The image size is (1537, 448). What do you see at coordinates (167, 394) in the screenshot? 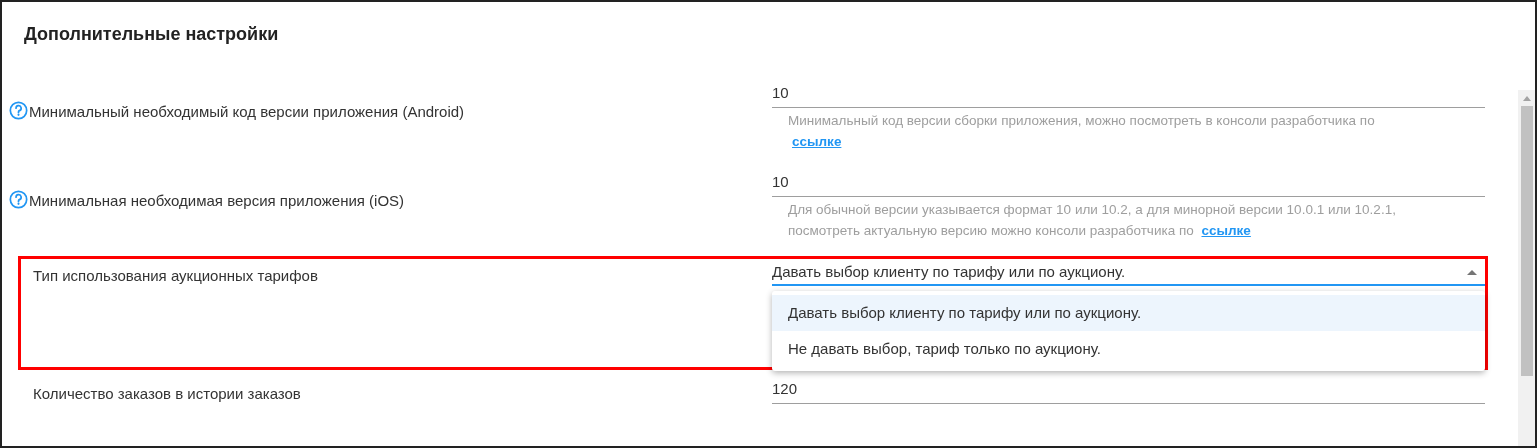
I see `setting-label: Количество заказов в истории заказов` at bounding box center [167, 394].